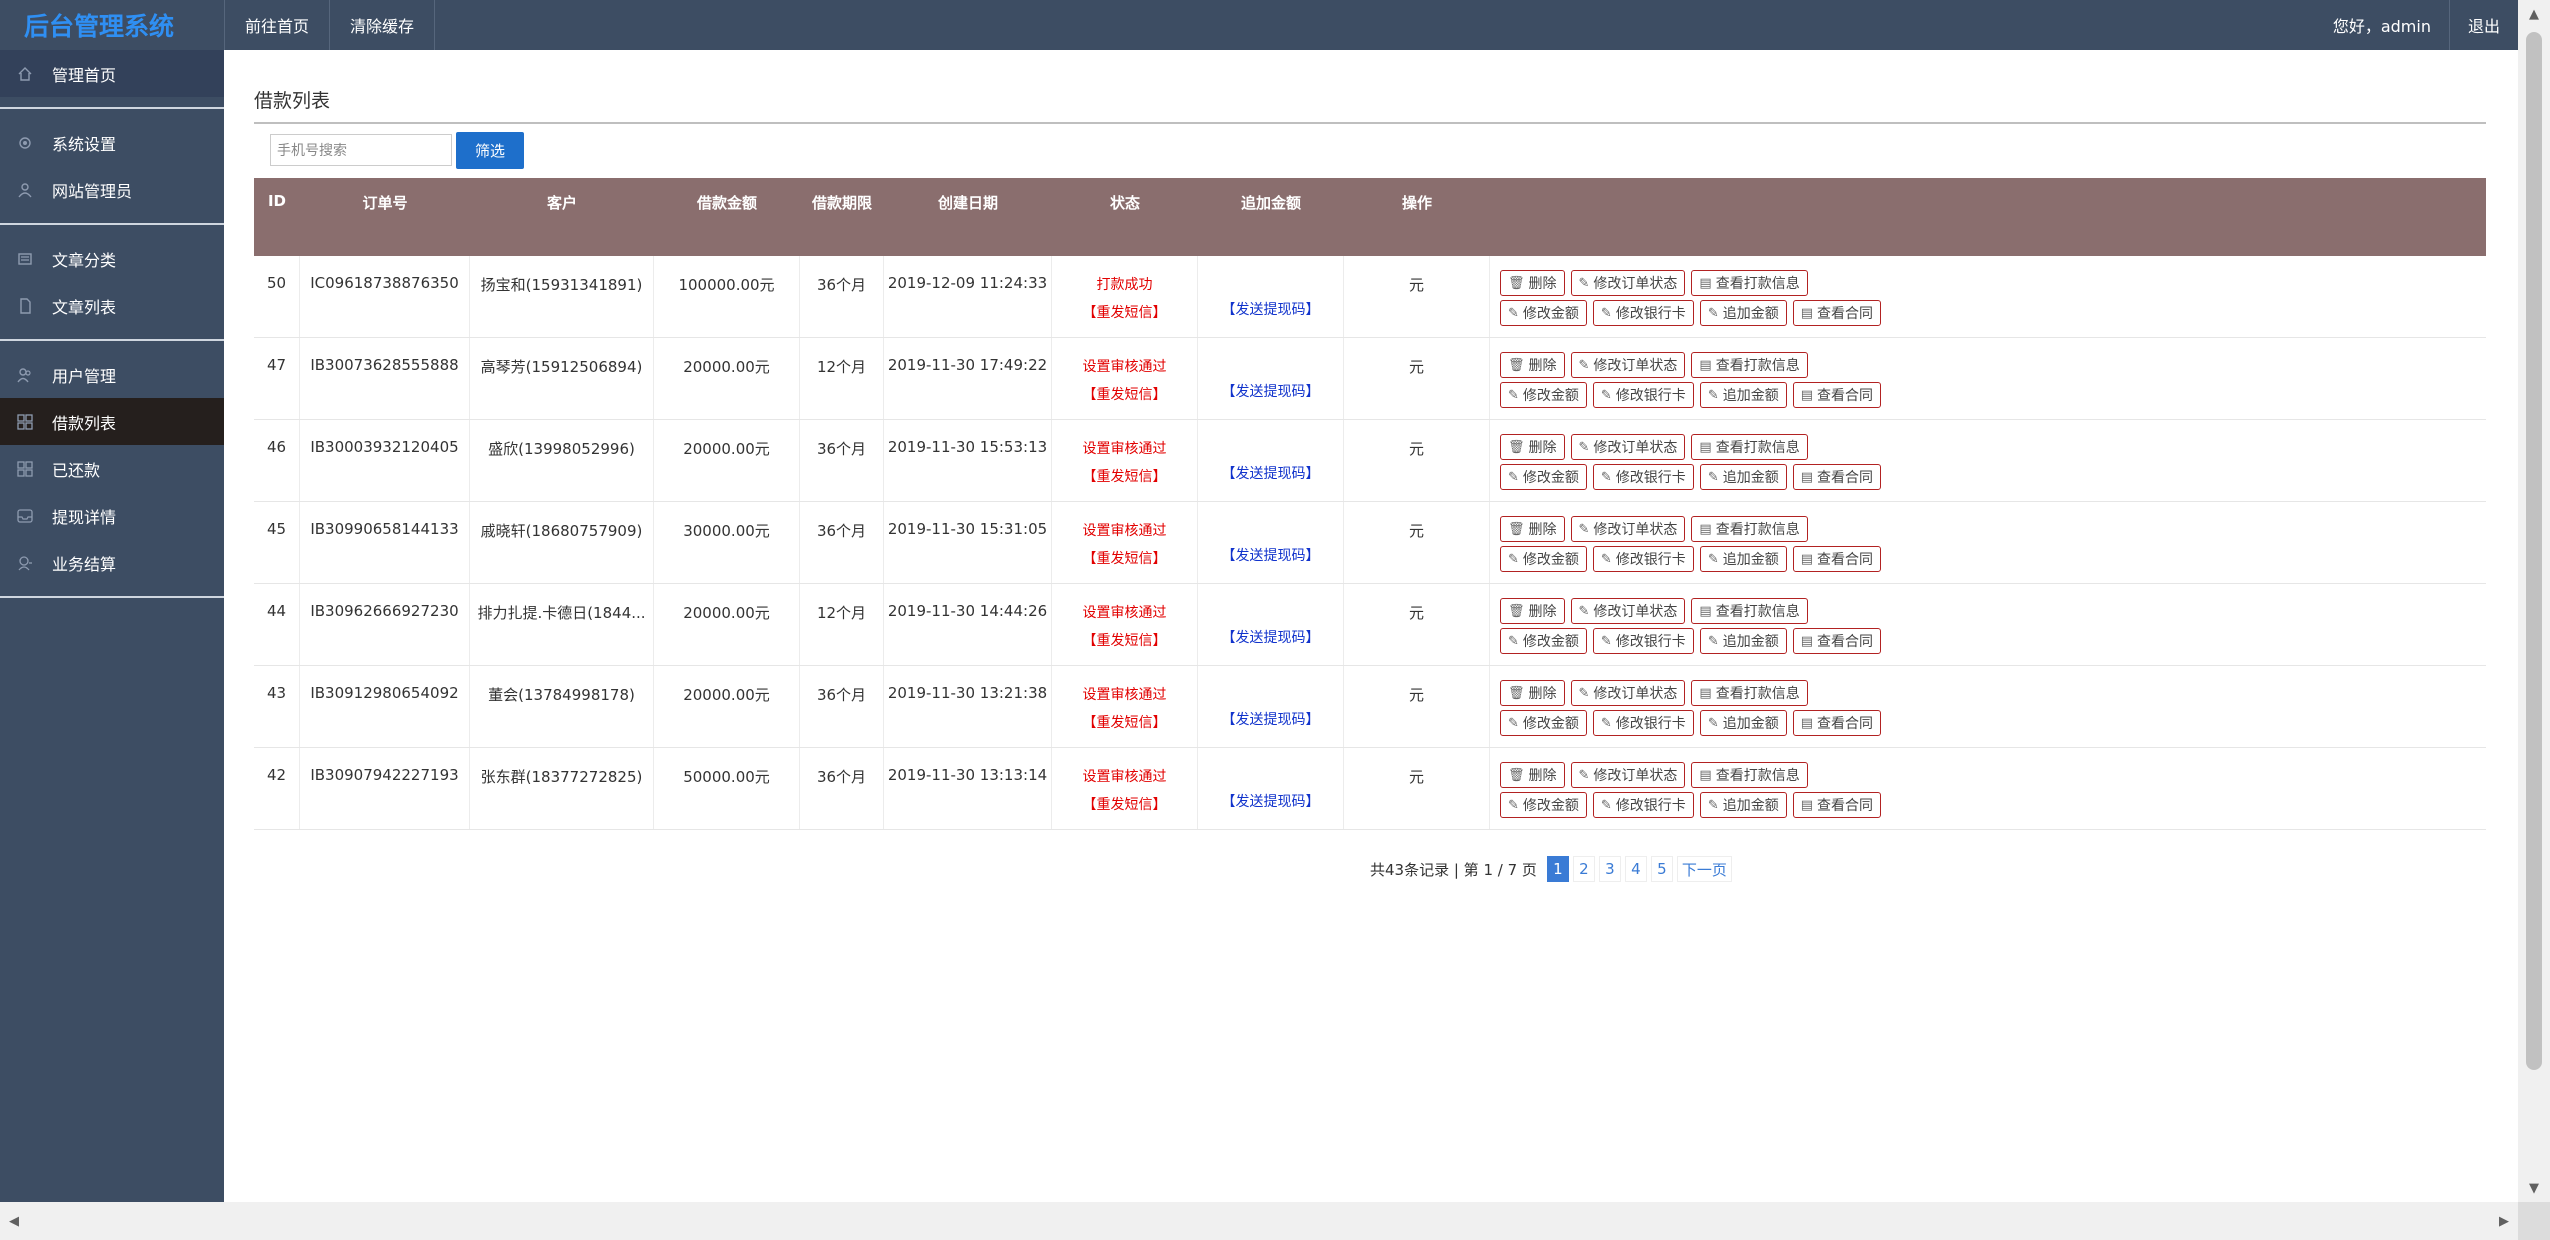 Image resolution: width=2550 pixels, height=1240 pixels. What do you see at coordinates (112, 305) in the screenshot?
I see `sidebar-item-article-list: 文章列表` at bounding box center [112, 305].